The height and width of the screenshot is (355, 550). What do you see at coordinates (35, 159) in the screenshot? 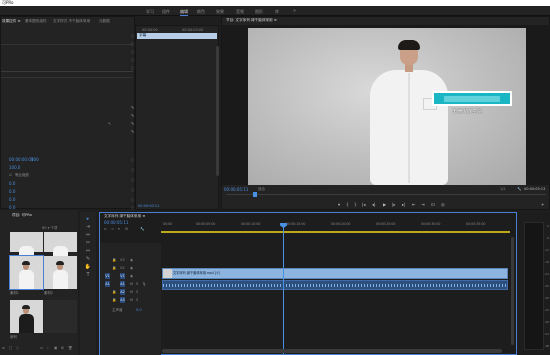
I see `scale-width-value: 100` at bounding box center [35, 159].